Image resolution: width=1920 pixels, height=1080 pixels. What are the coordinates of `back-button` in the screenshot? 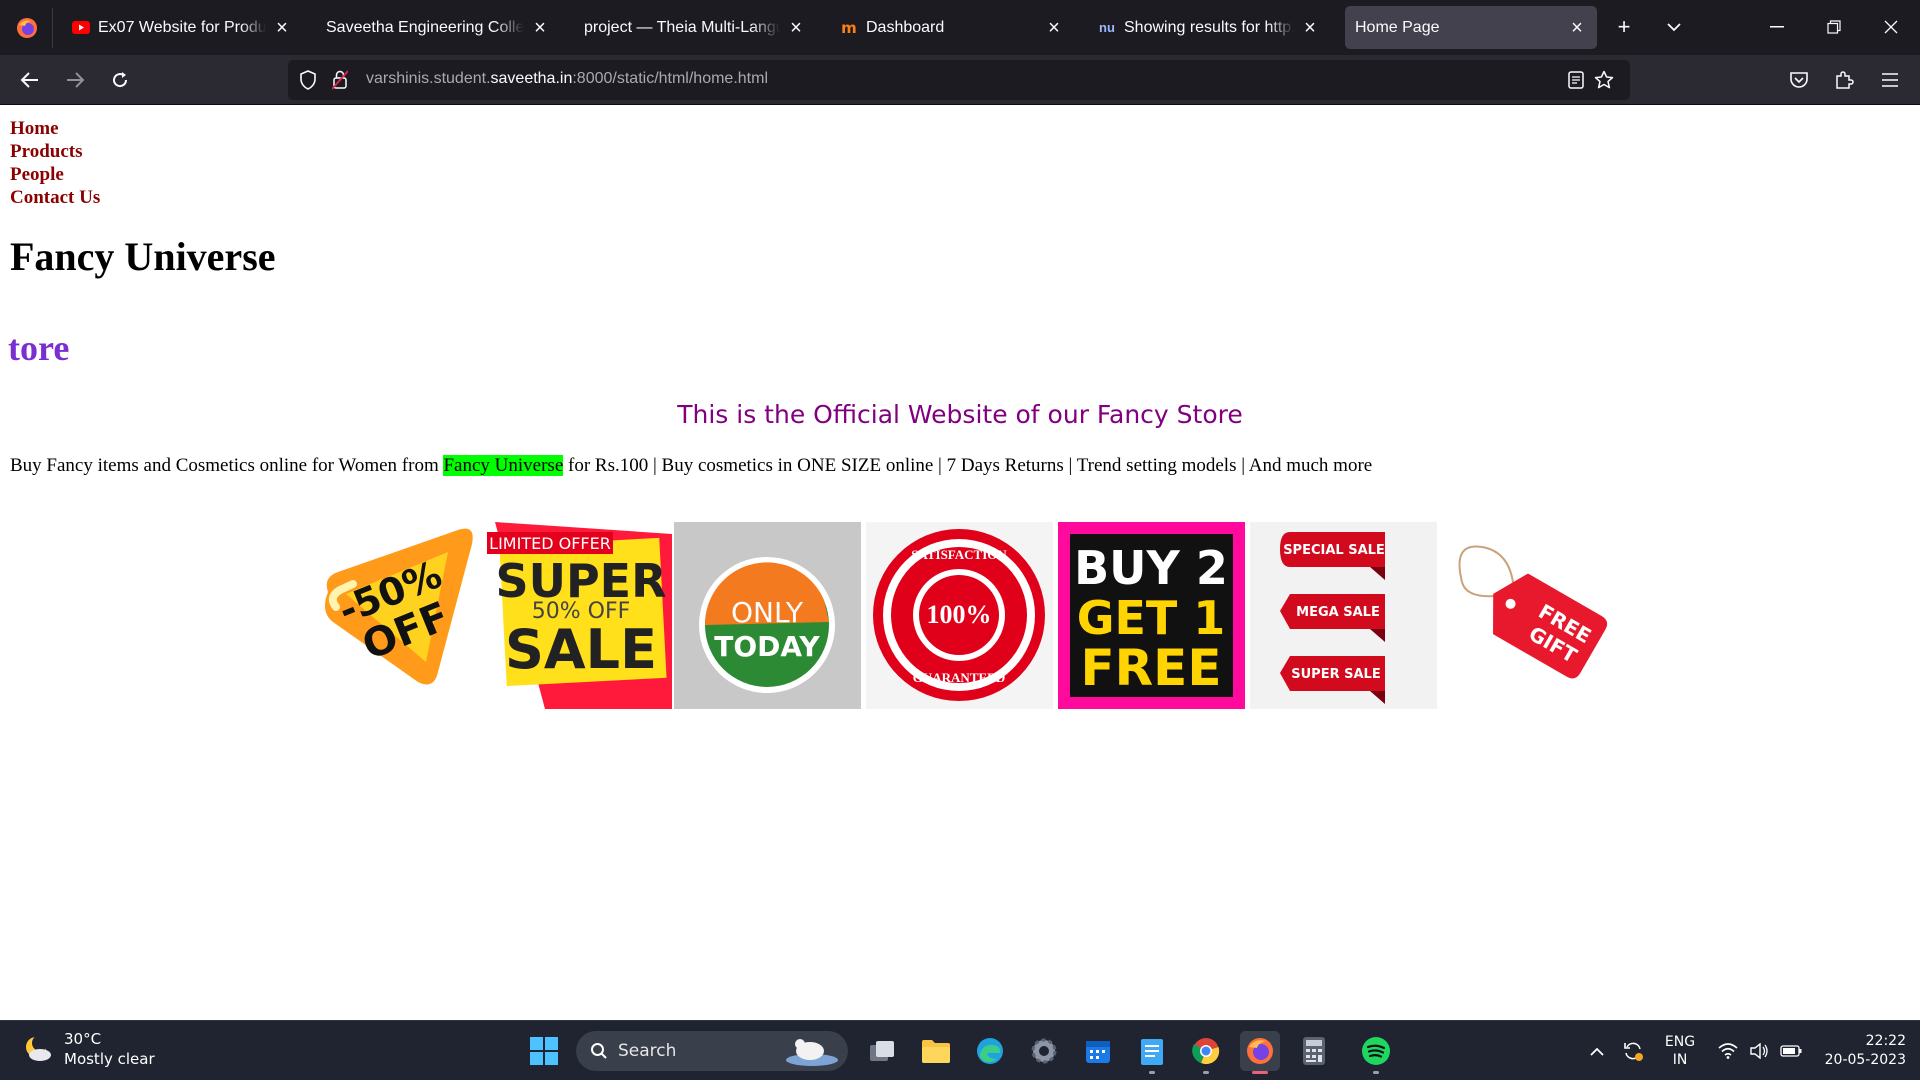 It's located at (30, 80).